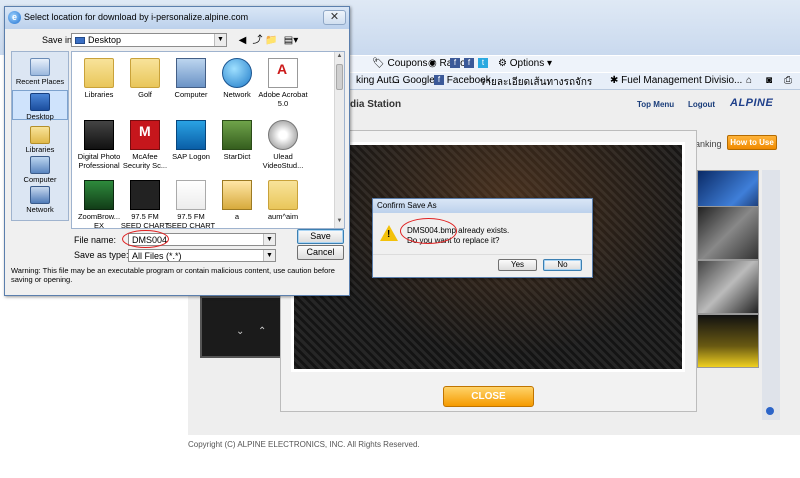 This screenshot has height=478, width=800. What do you see at coordinates (562, 265) in the screenshot?
I see `no-button: No` at bounding box center [562, 265].